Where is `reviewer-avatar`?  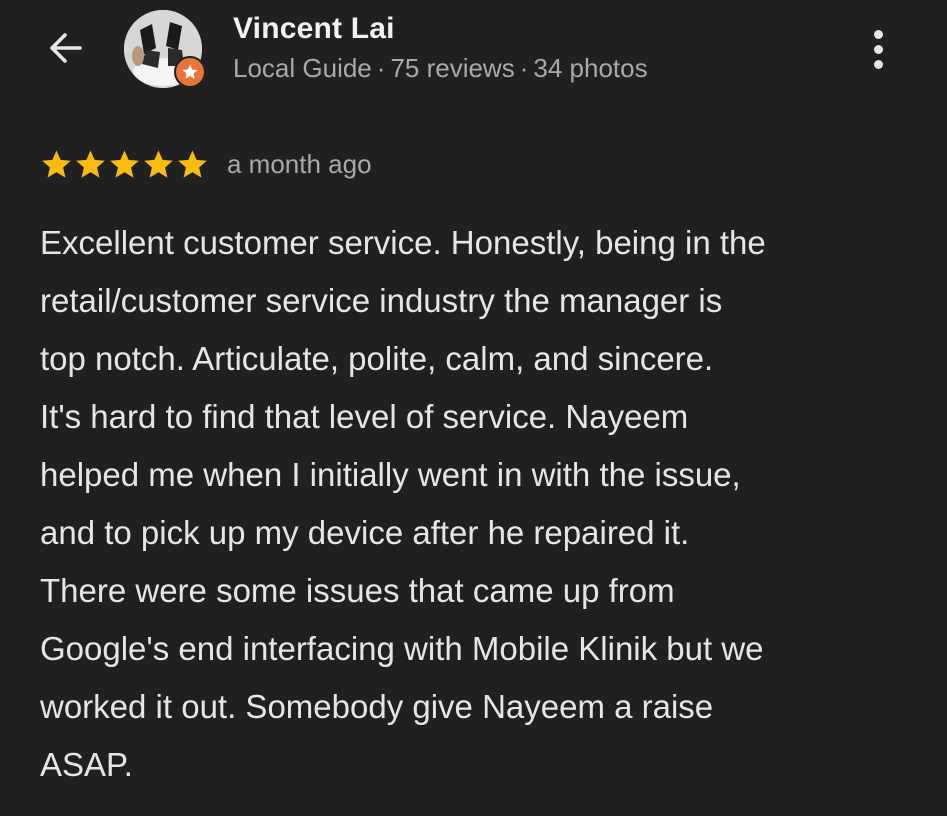
reviewer-avatar is located at coordinates (165, 51).